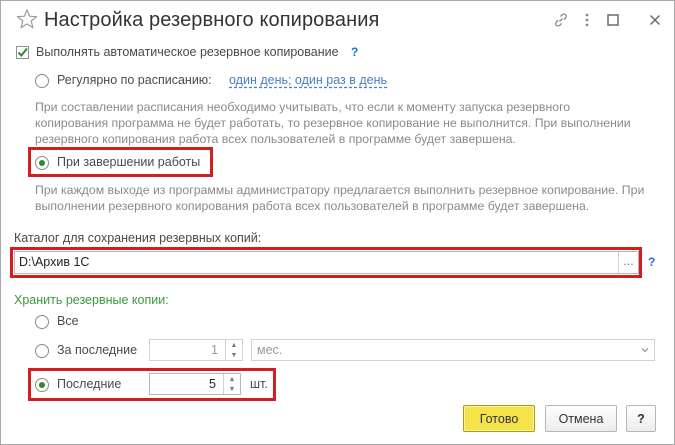 The image size is (675, 445). I want to click on period-count-input: 1 ▲ ▼, so click(196, 350).